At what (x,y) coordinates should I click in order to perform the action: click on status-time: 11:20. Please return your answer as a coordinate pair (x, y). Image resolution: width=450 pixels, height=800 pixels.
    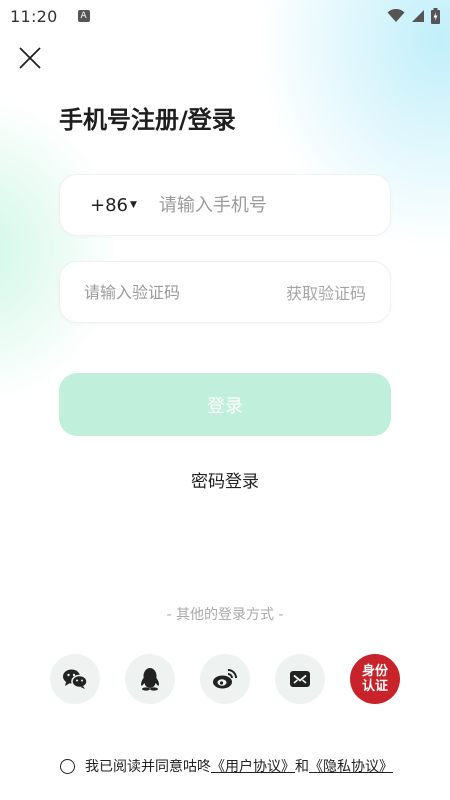
    Looking at the image, I should click on (34, 16).